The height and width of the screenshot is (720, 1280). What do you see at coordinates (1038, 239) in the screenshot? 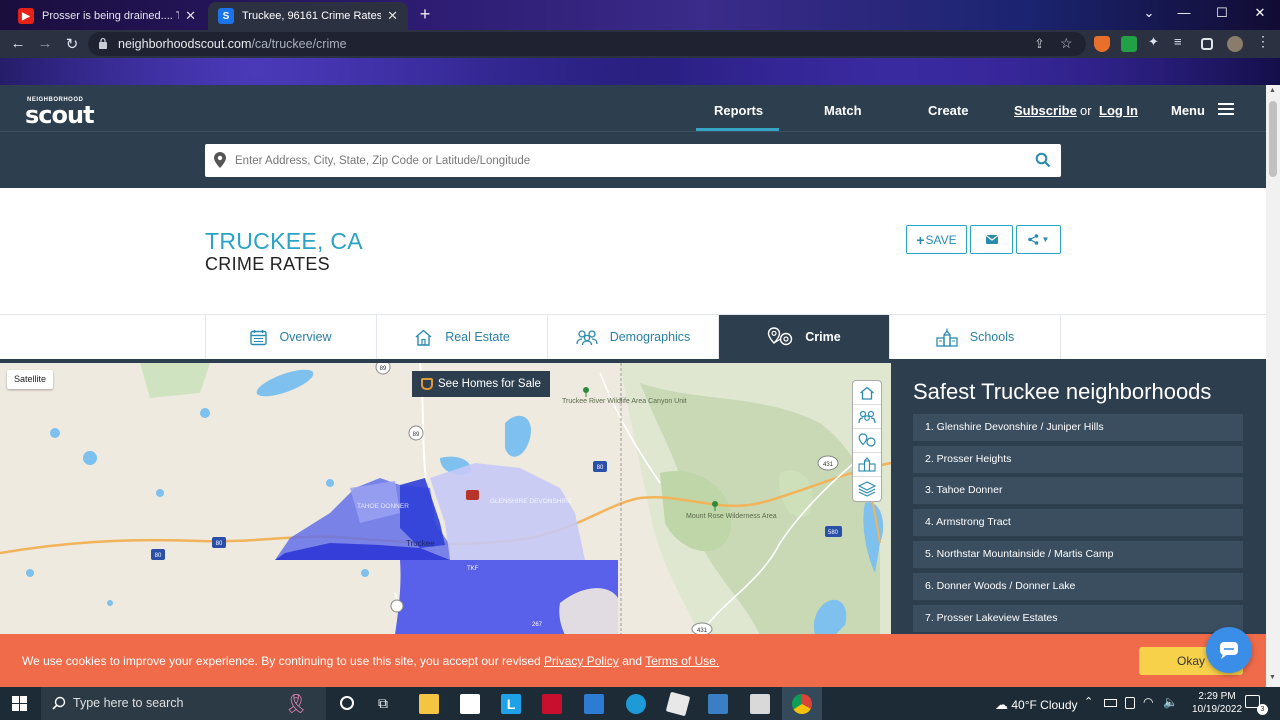
I see `share-dropdown-button: ▼` at bounding box center [1038, 239].